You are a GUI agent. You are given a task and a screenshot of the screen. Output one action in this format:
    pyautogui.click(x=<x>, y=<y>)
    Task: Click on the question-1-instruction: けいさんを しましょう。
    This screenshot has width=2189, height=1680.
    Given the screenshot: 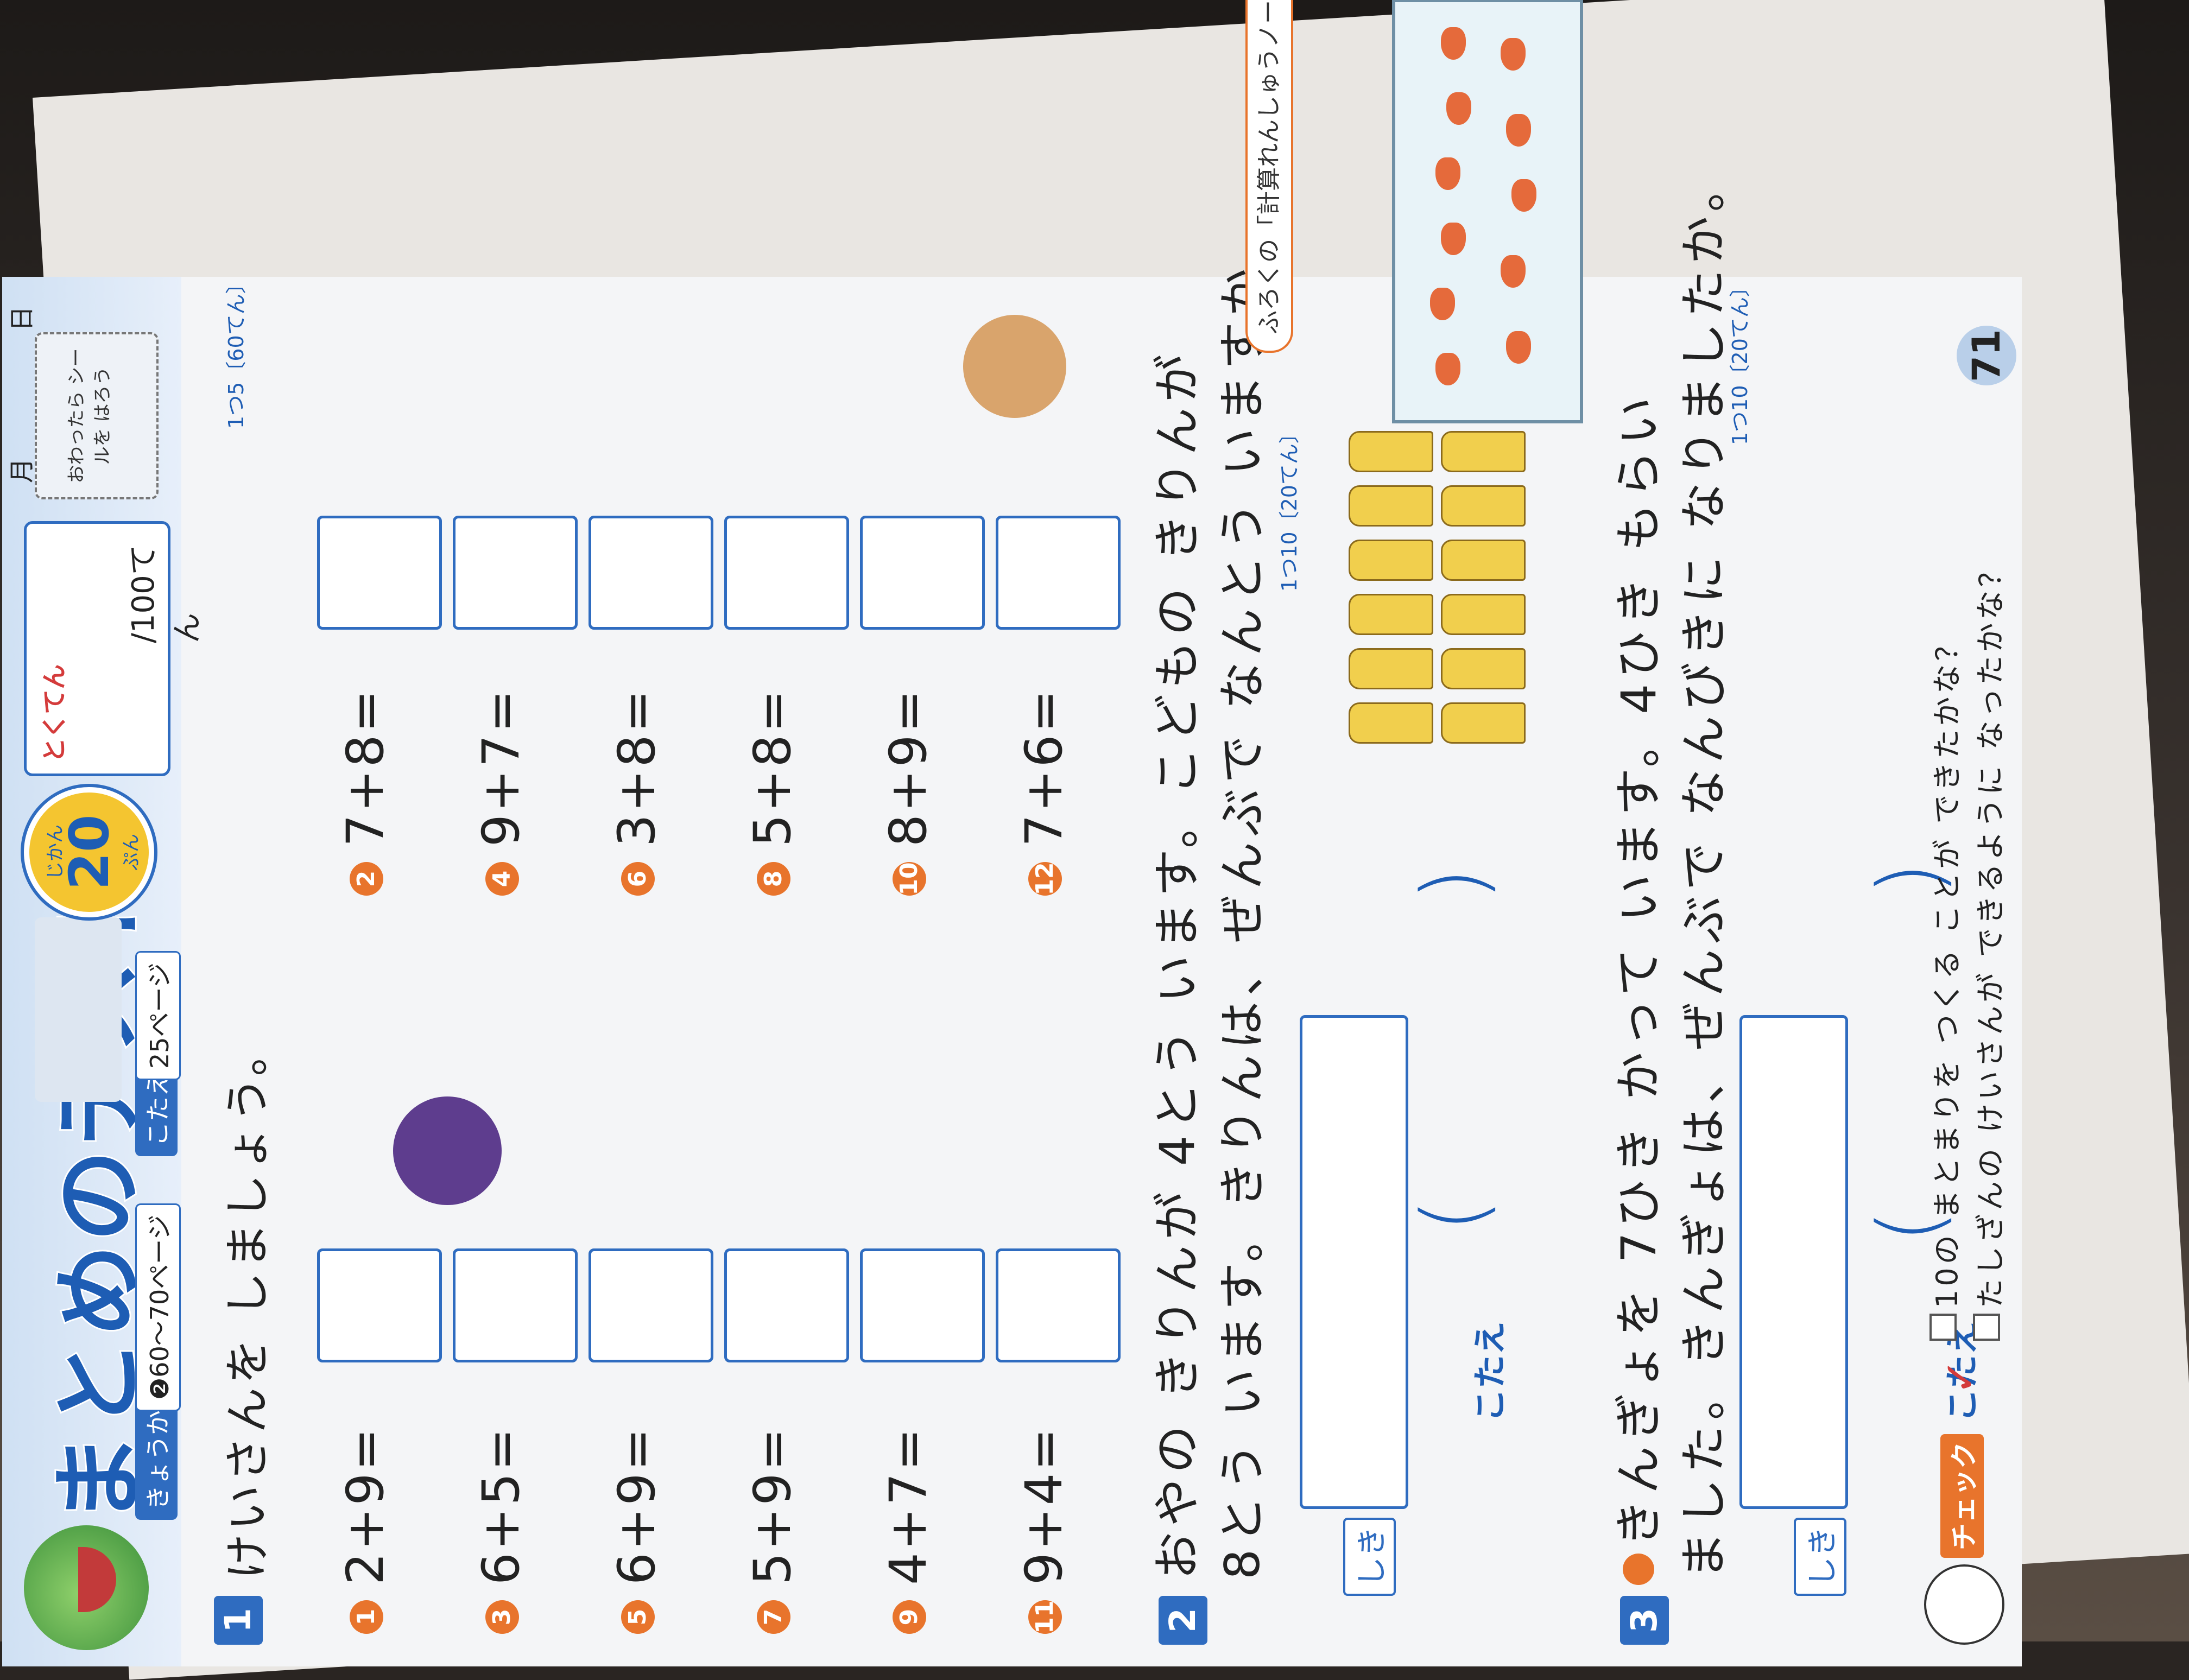 What is the action you would take?
    pyautogui.click(x=248, y=1303)
    